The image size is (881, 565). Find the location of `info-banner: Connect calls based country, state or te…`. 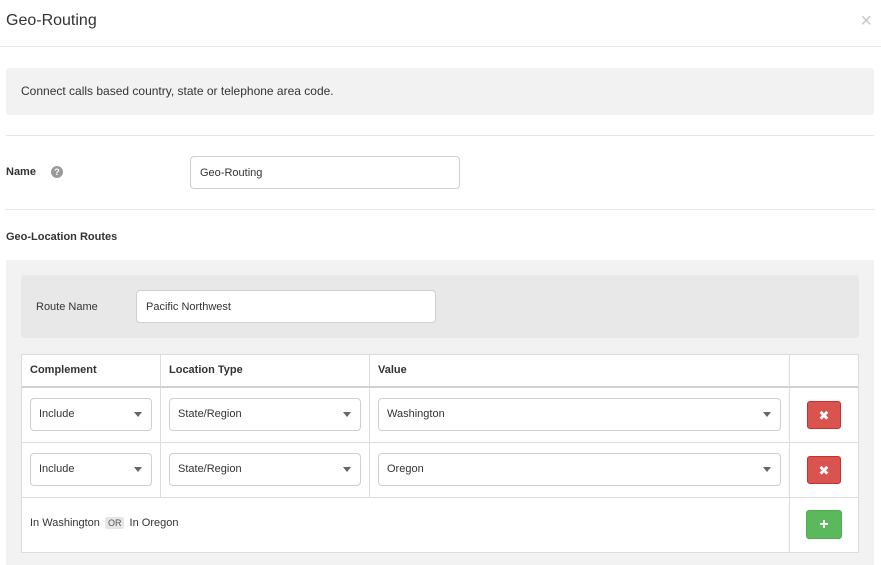

info-banner: Connect calls based country, state or te… is located at coordinates (440, 91).